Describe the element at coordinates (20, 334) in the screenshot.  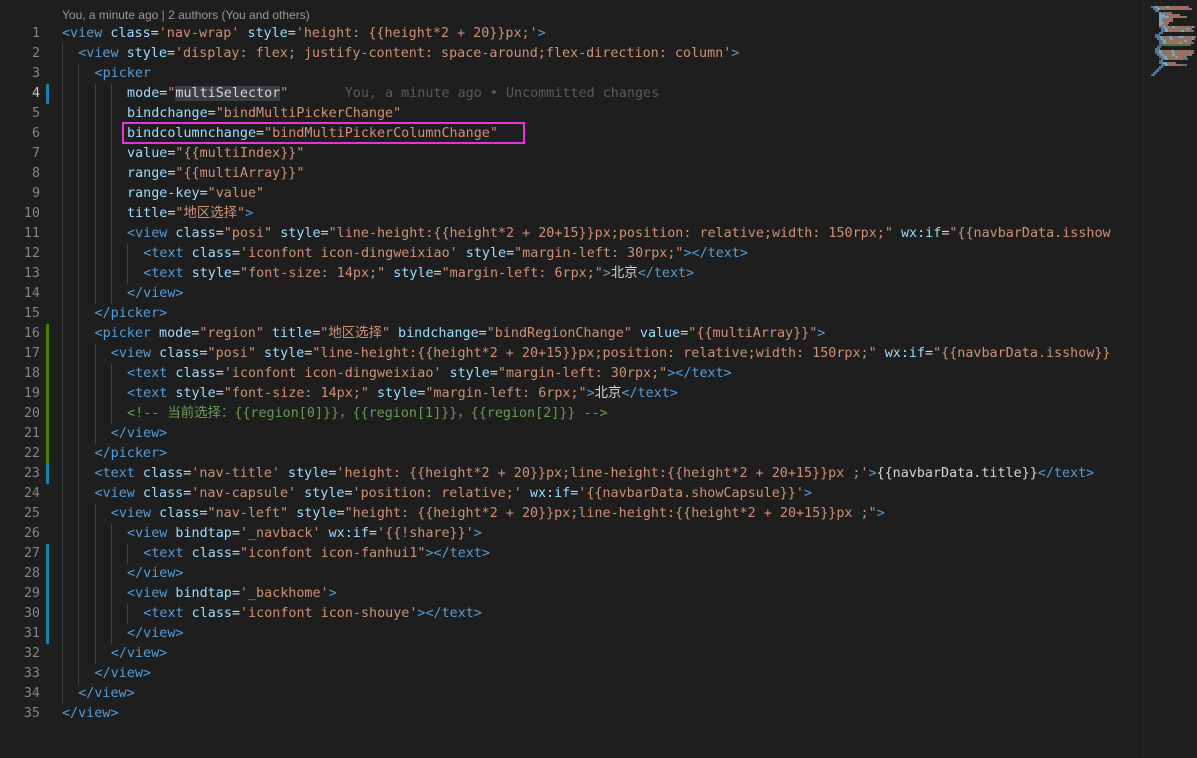
I see `line-number: 16` at that location.